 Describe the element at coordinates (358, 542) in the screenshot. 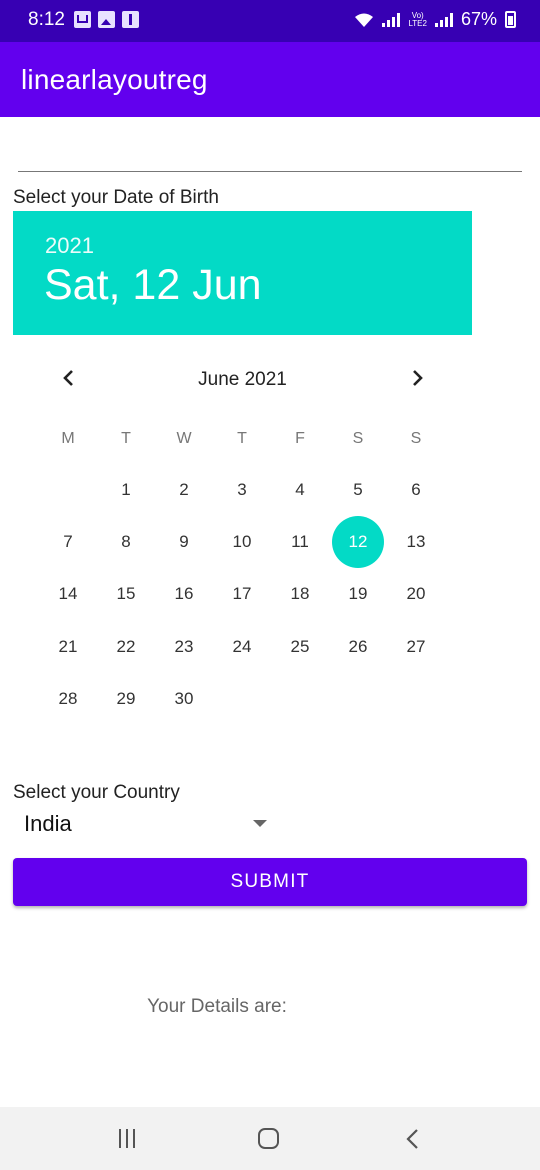

I see `calendar-day-selected: 12` at that location.